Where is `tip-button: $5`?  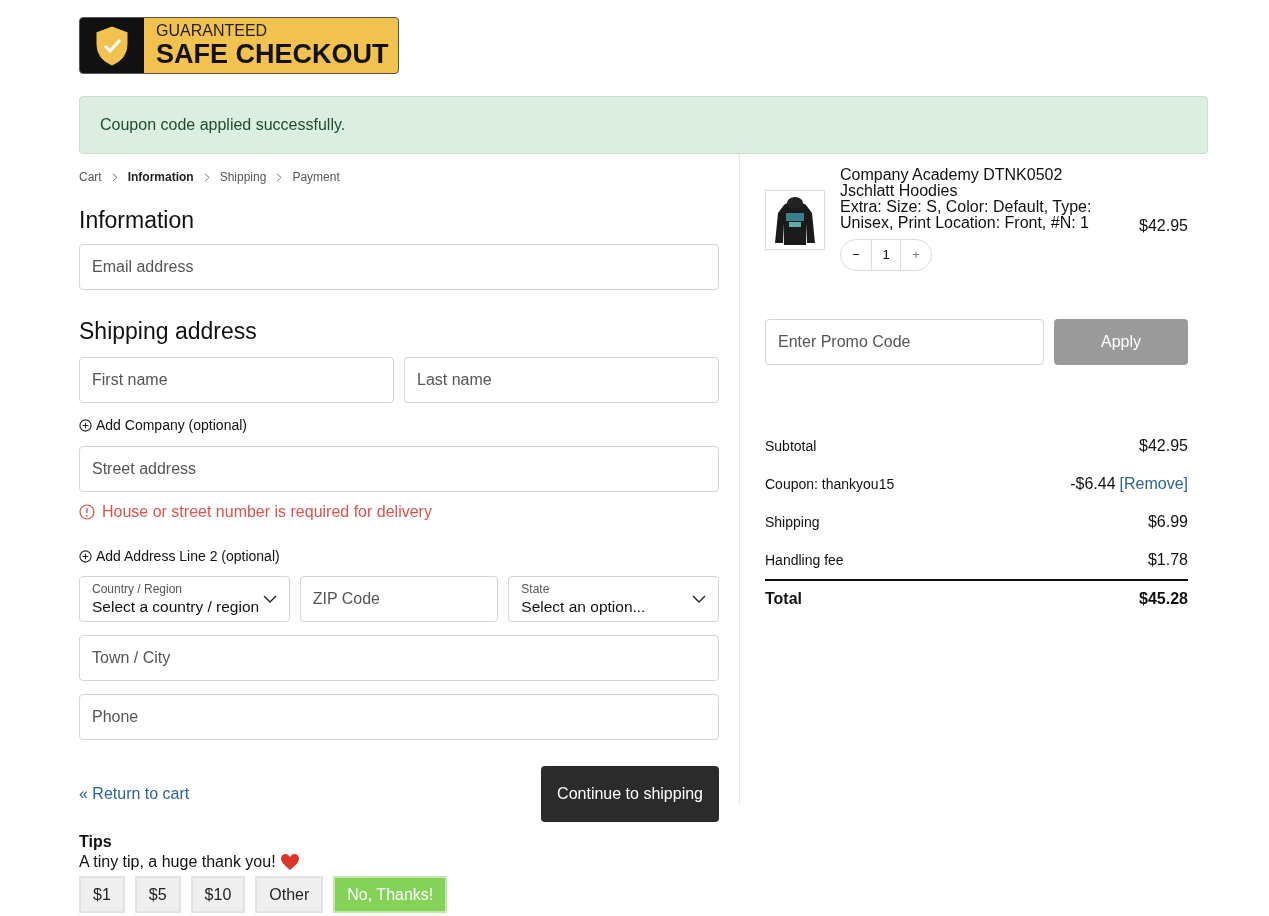
tip-button: $5 is located at coordinates (157, 894).